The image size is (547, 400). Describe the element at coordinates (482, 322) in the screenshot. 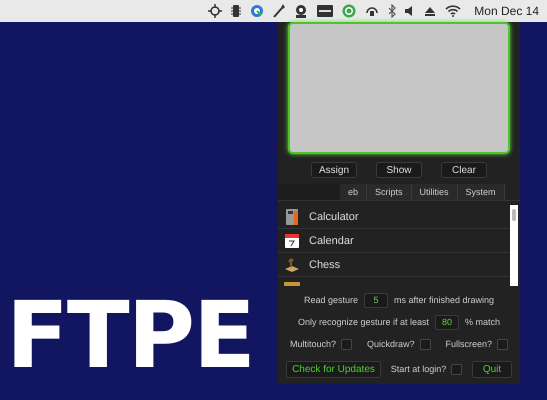

I see `setting-label: % match` at that location.